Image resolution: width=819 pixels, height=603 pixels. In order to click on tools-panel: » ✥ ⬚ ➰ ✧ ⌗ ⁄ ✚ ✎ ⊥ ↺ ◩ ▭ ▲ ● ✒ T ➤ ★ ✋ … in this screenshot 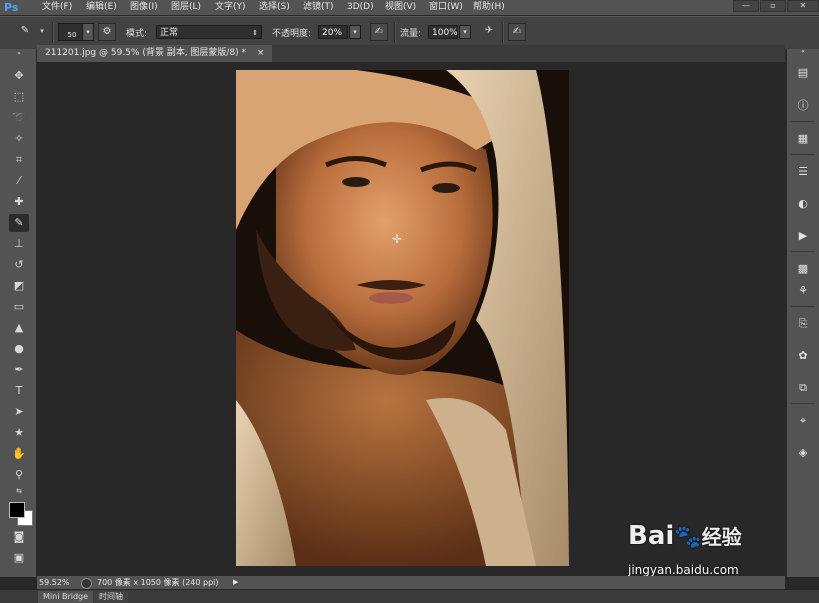, I will do `click(18, 313)`.